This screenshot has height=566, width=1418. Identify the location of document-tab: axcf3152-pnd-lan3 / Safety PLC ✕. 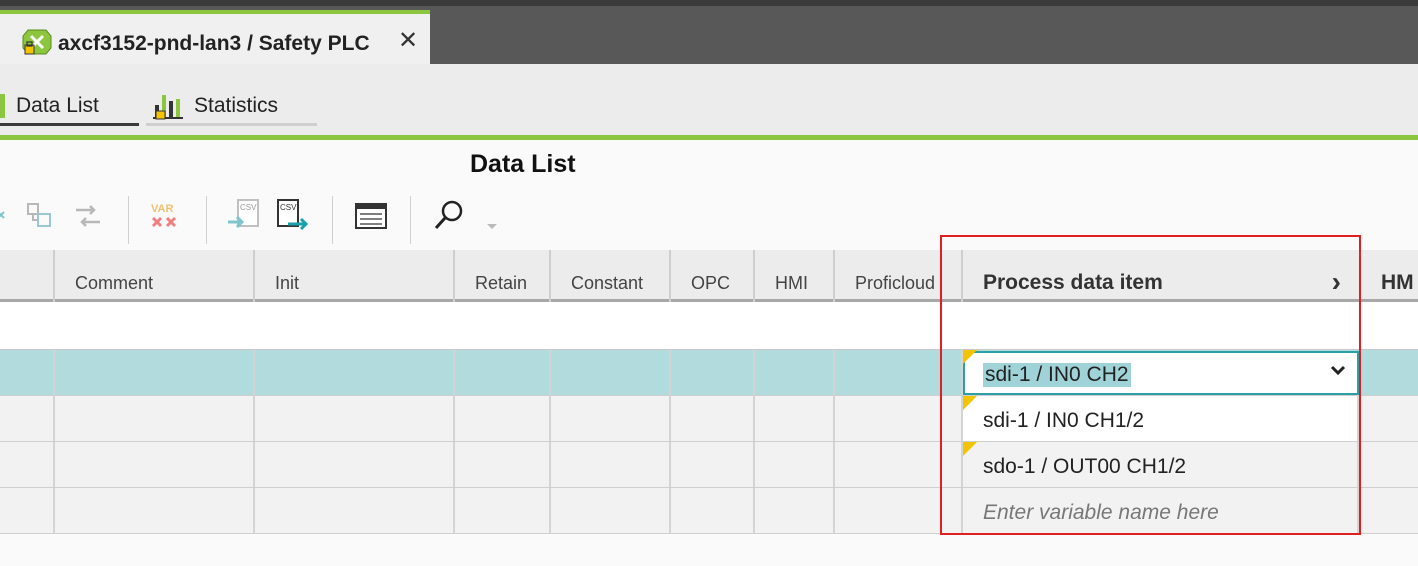
(215, 37).